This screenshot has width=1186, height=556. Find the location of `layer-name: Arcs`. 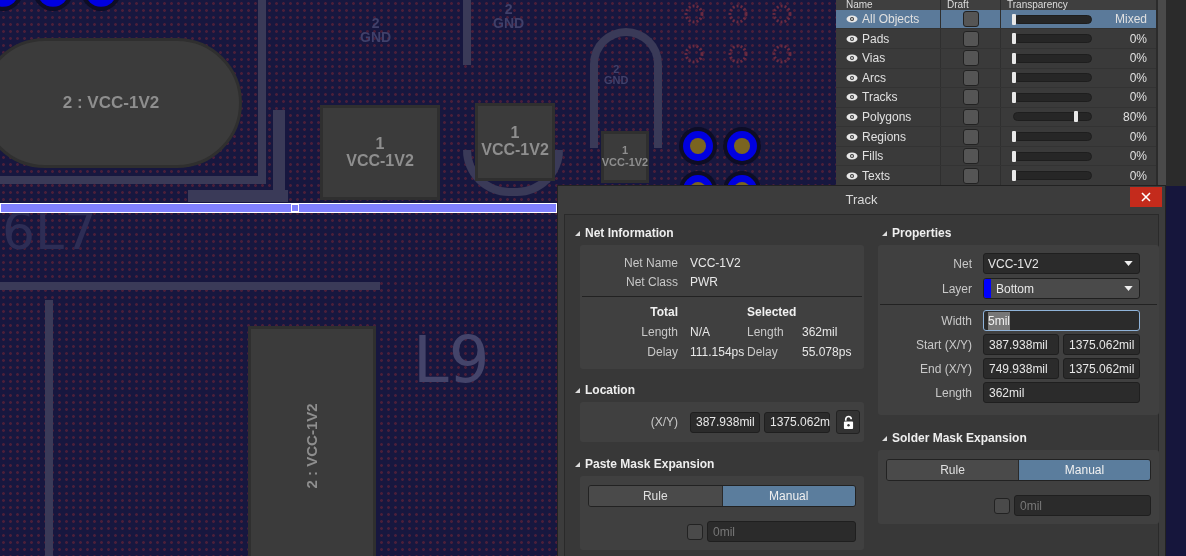

layer-name: Arcs is located at coordinates (874, 78).